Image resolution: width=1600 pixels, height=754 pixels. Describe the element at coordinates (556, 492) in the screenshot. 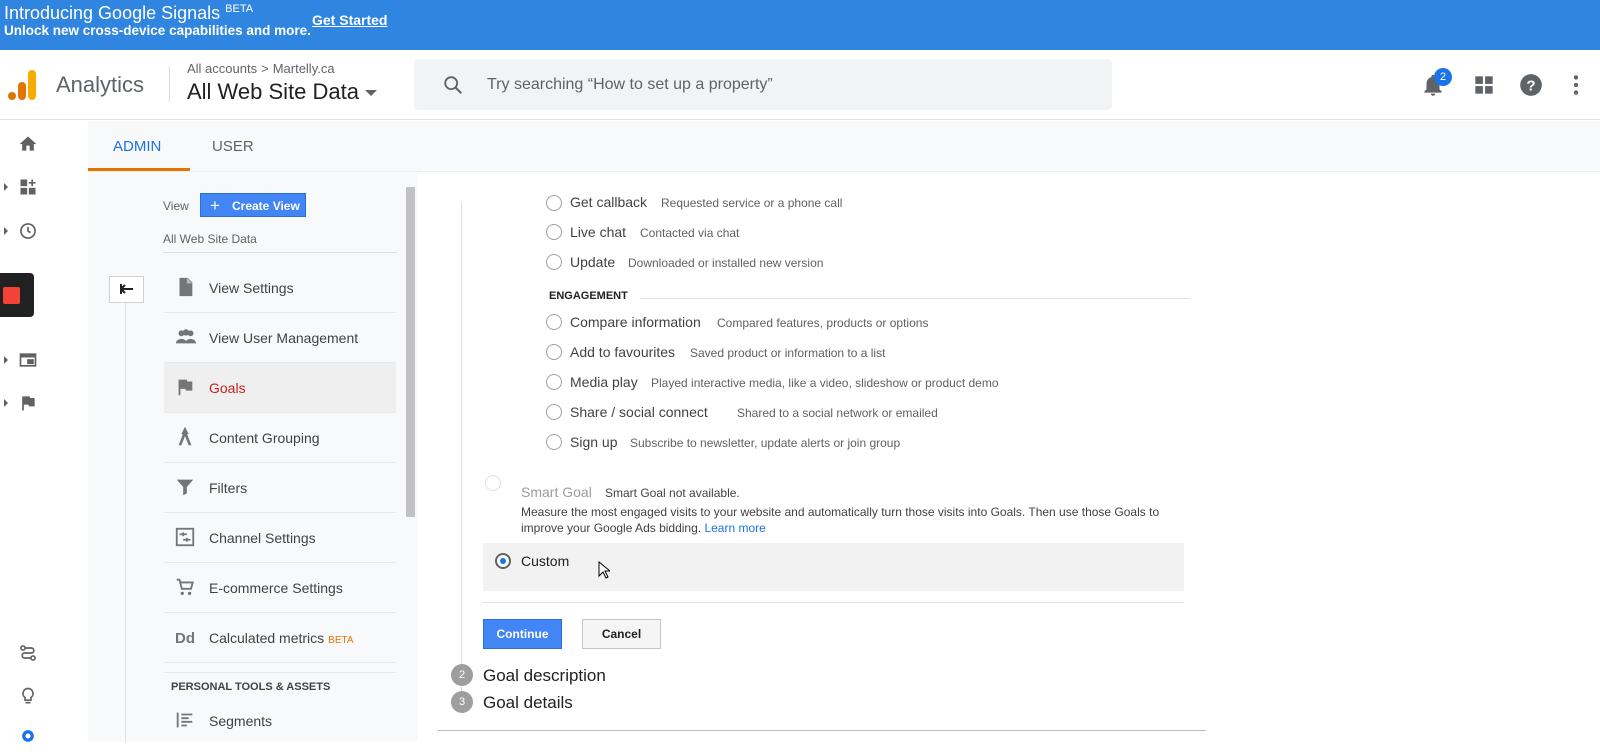

I see `smart-goal-label: Smart Goal` at that location.